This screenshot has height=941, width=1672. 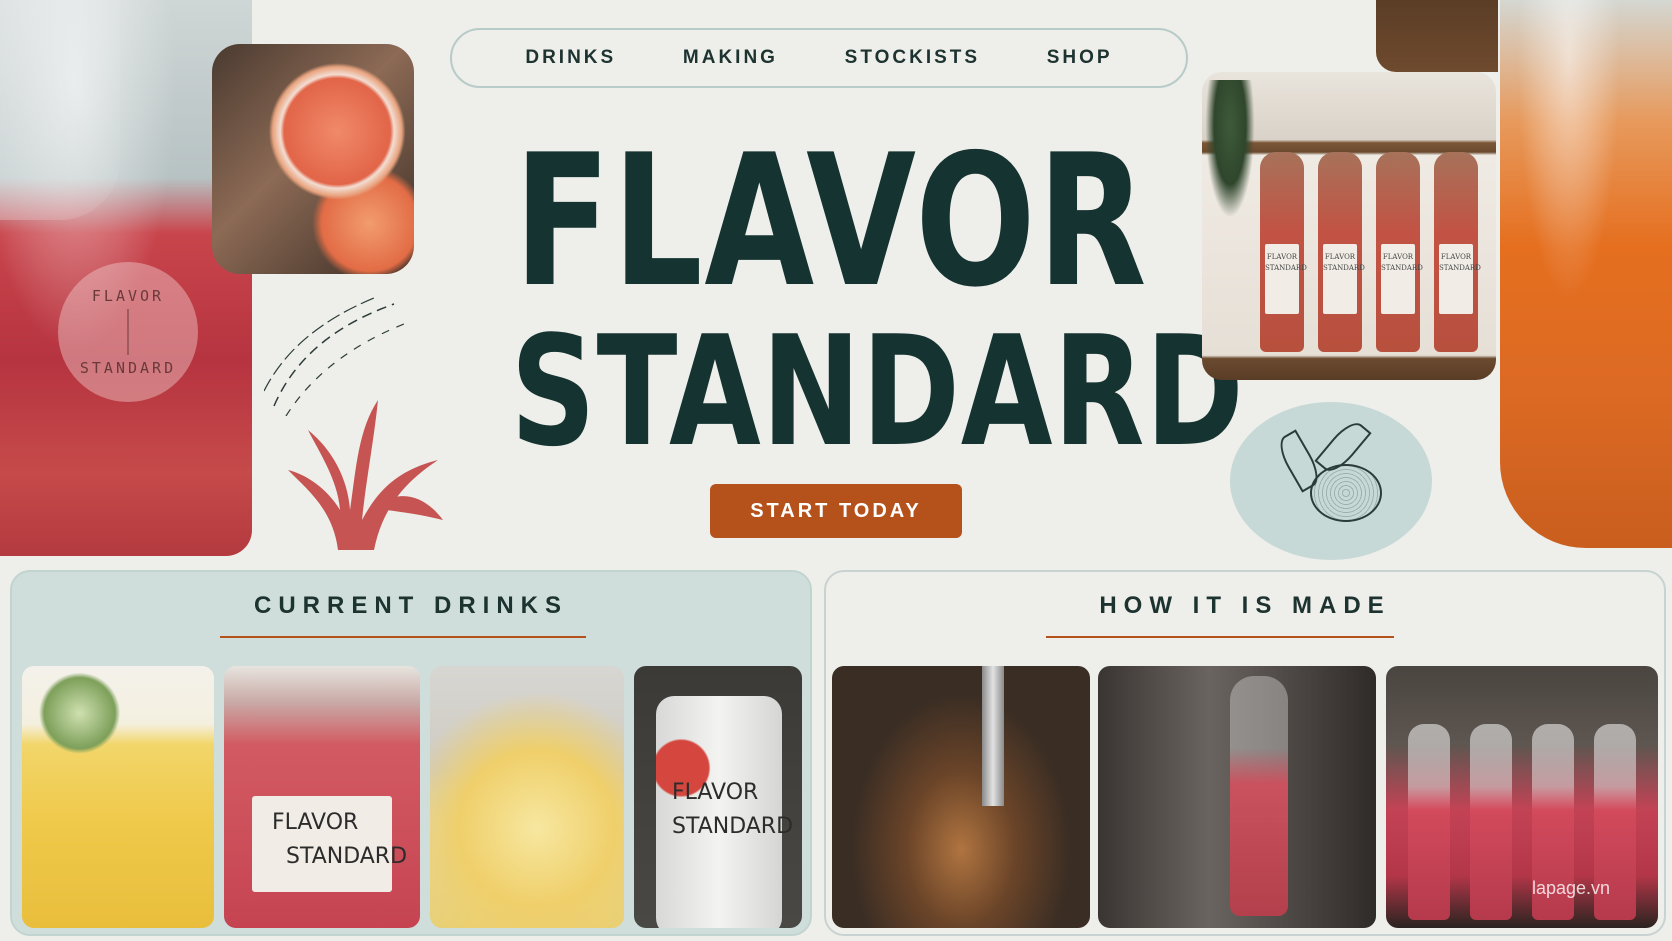 I want to click on lemon-illustration, so click(x=1331, y=481).